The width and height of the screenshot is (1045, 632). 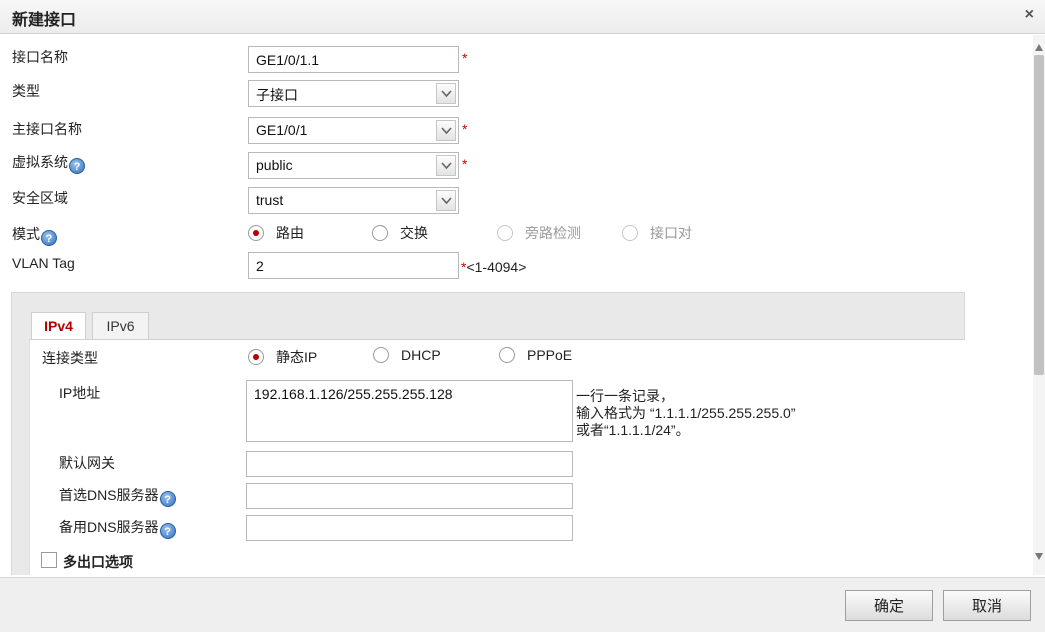 I want to click on scroll-up-icon, so click(x=1039, y=47).